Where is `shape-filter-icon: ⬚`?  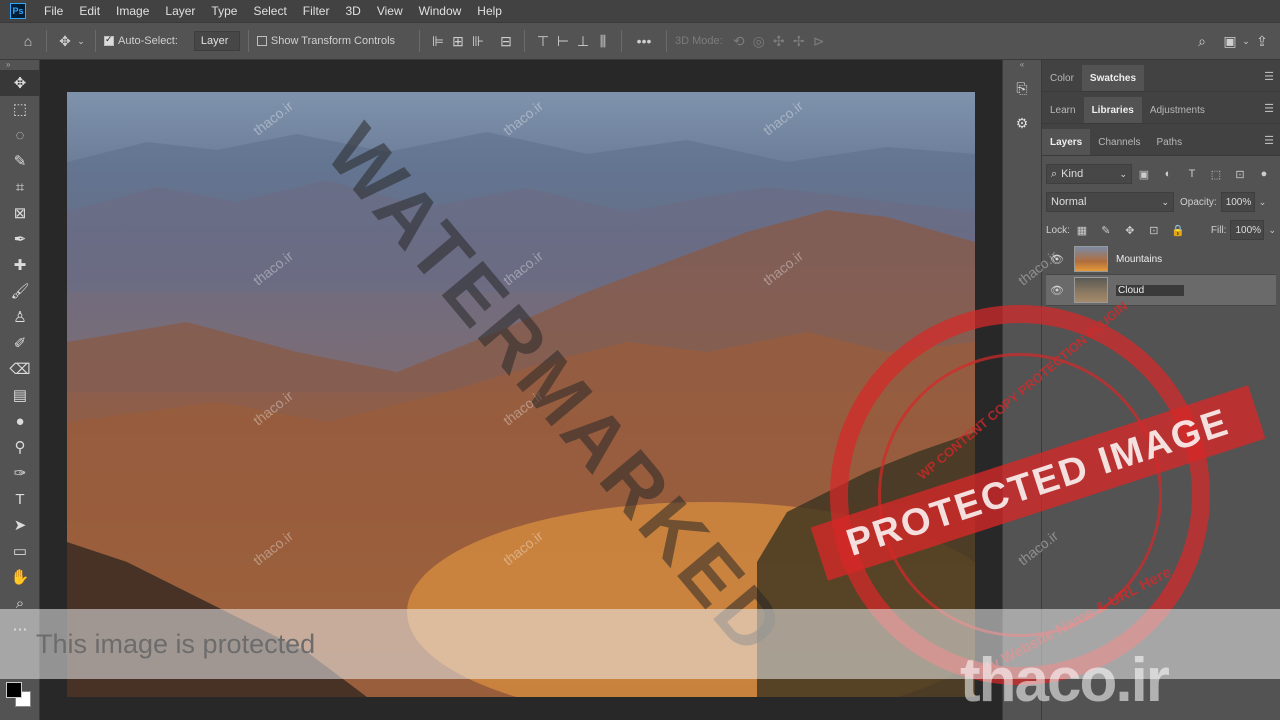 shape-filter-icon: ⬚ is located at coordinates (1216, 174).